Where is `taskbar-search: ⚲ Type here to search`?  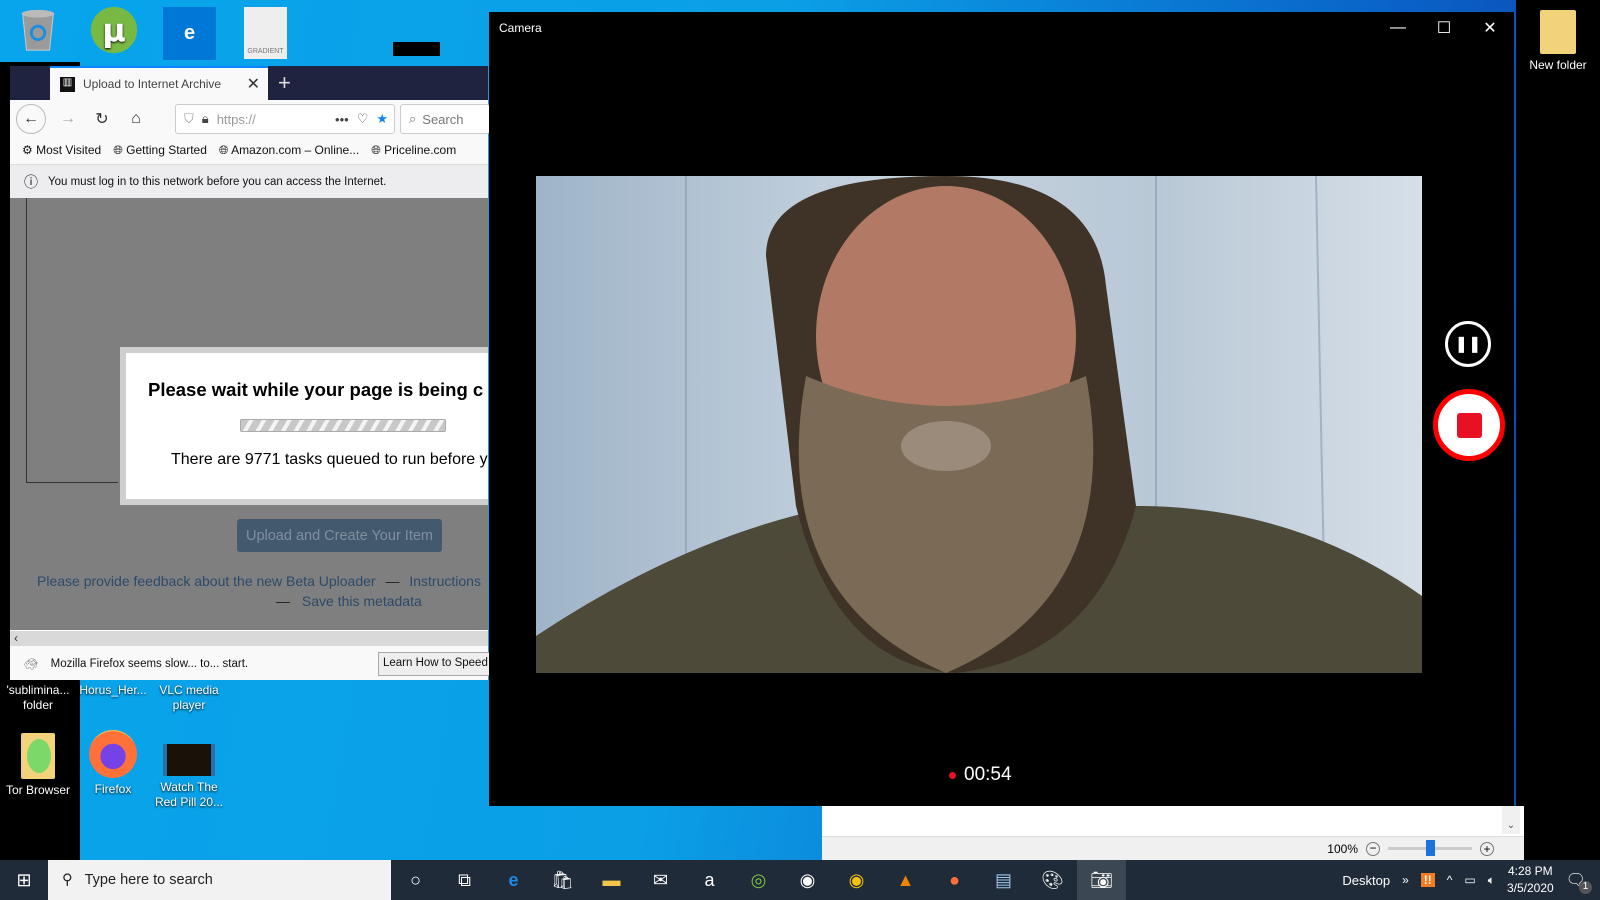 taskbar-search: ⚲ Type here to search is located at coordinates (219, 880).